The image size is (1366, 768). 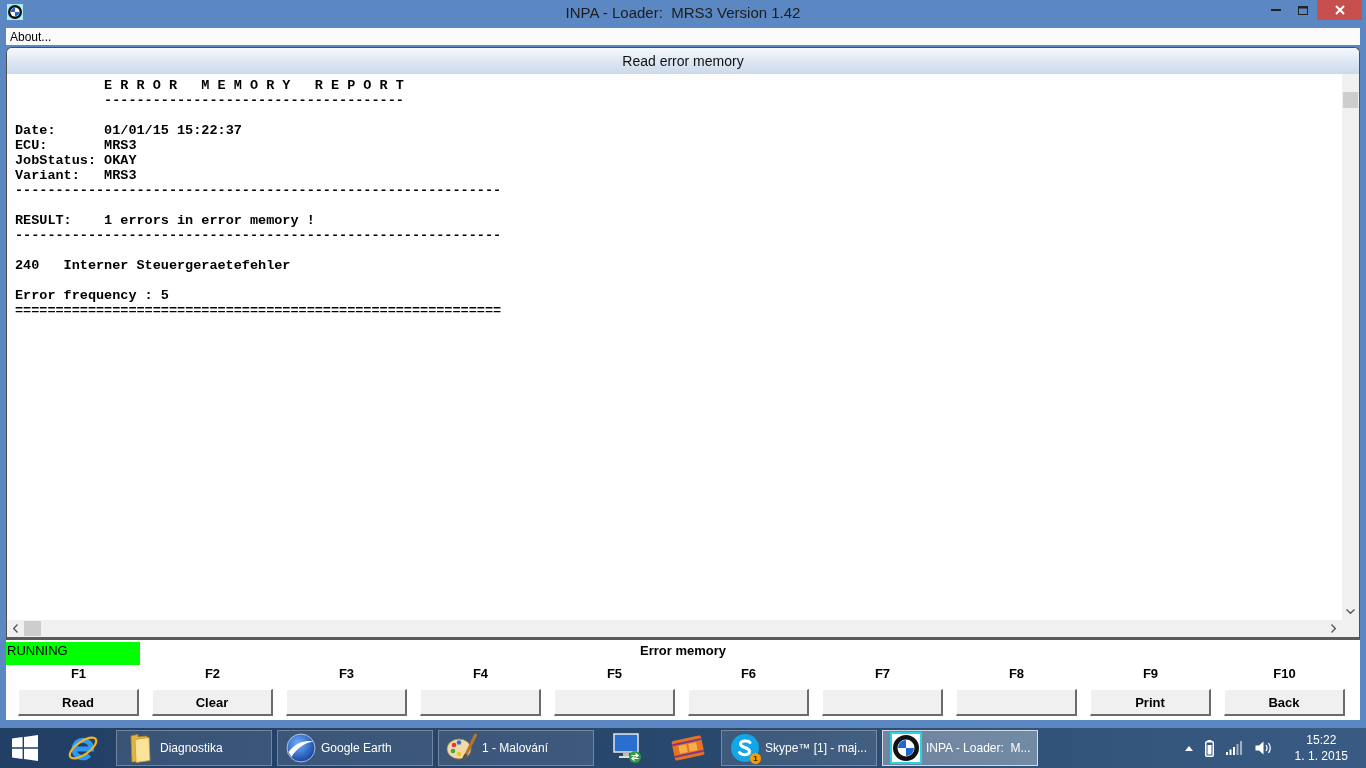 What do you see at coordinates (1303, 10) in the screenshot?
I see `maximize-icon` at bounding box center [1303, 10].